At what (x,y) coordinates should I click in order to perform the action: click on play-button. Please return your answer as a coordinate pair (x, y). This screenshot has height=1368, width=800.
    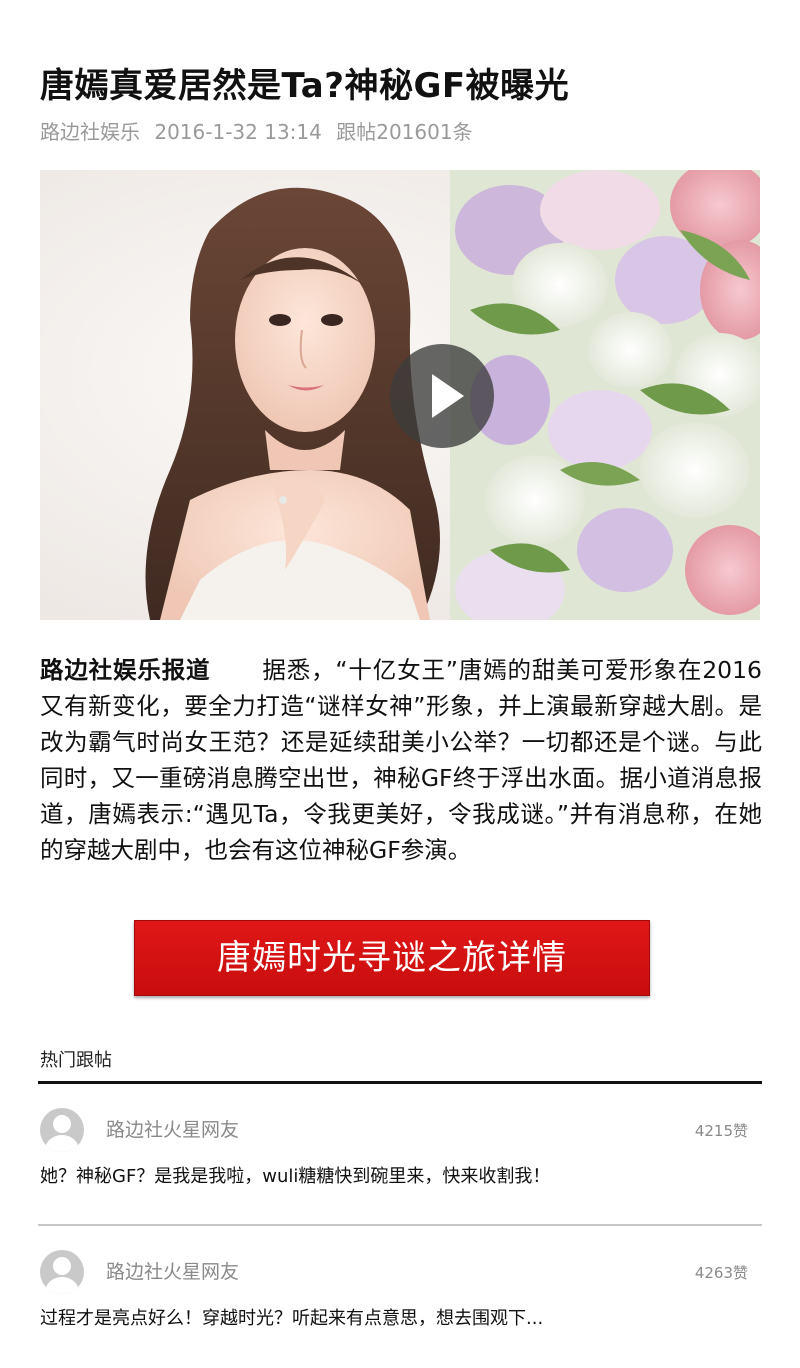
    Looking at the image, I should click on (442, 396).